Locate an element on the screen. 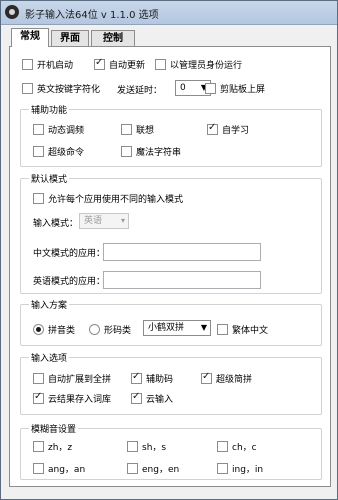  chinese-apps-input is located at coordinates (182, 252).